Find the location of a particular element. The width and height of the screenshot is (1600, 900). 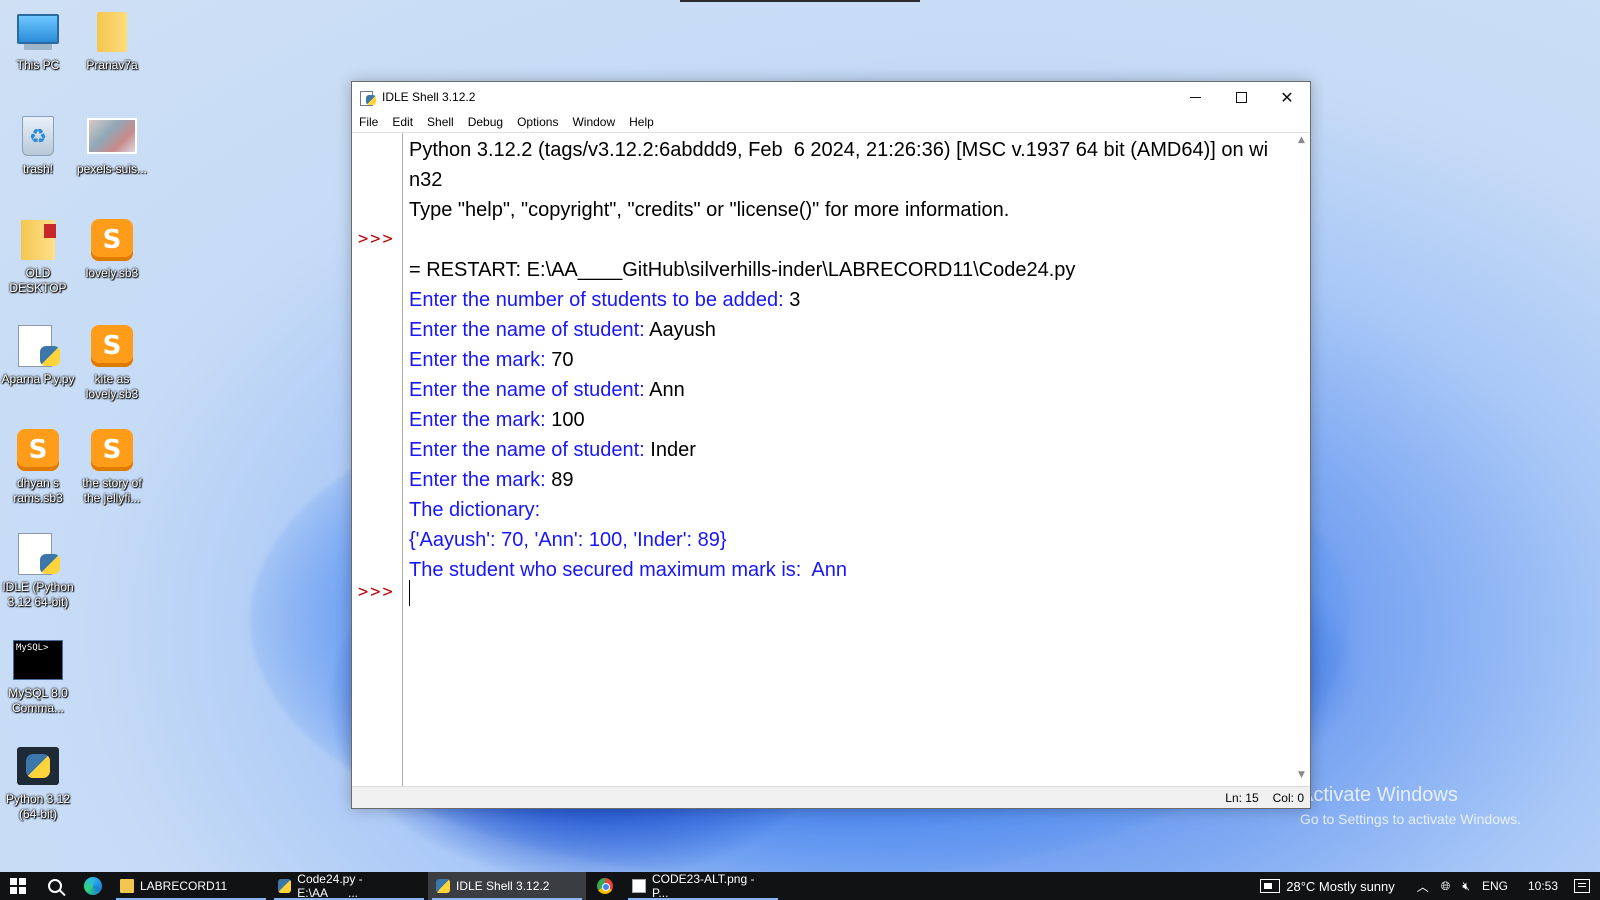

desktop-icon-old-desktop: OLD DESKTOP is located at coordinates (38, 257).